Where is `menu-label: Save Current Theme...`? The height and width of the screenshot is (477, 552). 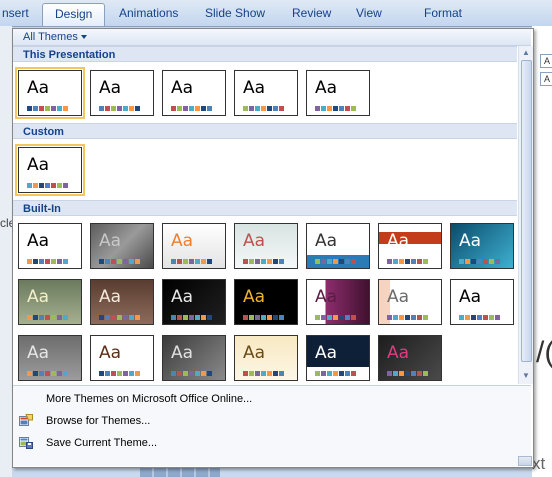
menu-label: Save Current Theme... is located at coordinates (102, 443).